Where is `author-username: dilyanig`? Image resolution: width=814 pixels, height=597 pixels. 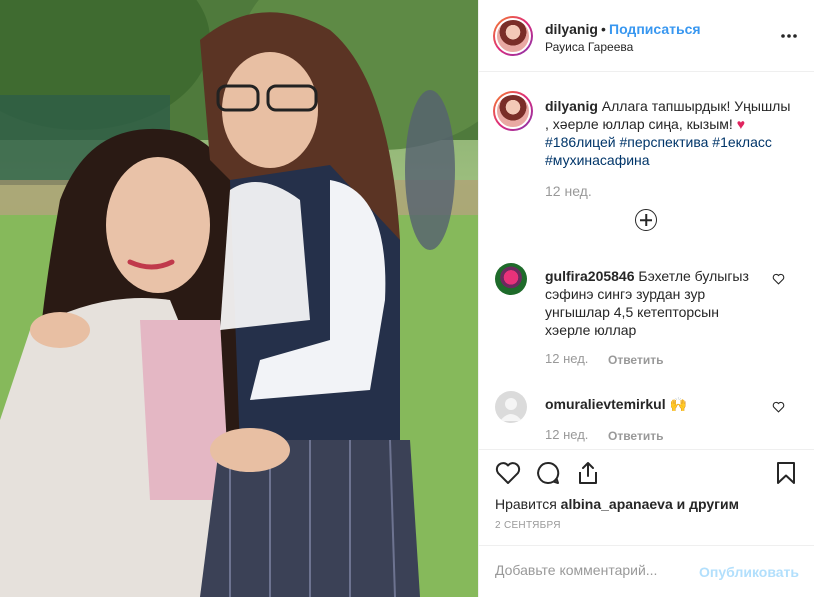 author-username: dilyanig is located at coordinates (571, 29).